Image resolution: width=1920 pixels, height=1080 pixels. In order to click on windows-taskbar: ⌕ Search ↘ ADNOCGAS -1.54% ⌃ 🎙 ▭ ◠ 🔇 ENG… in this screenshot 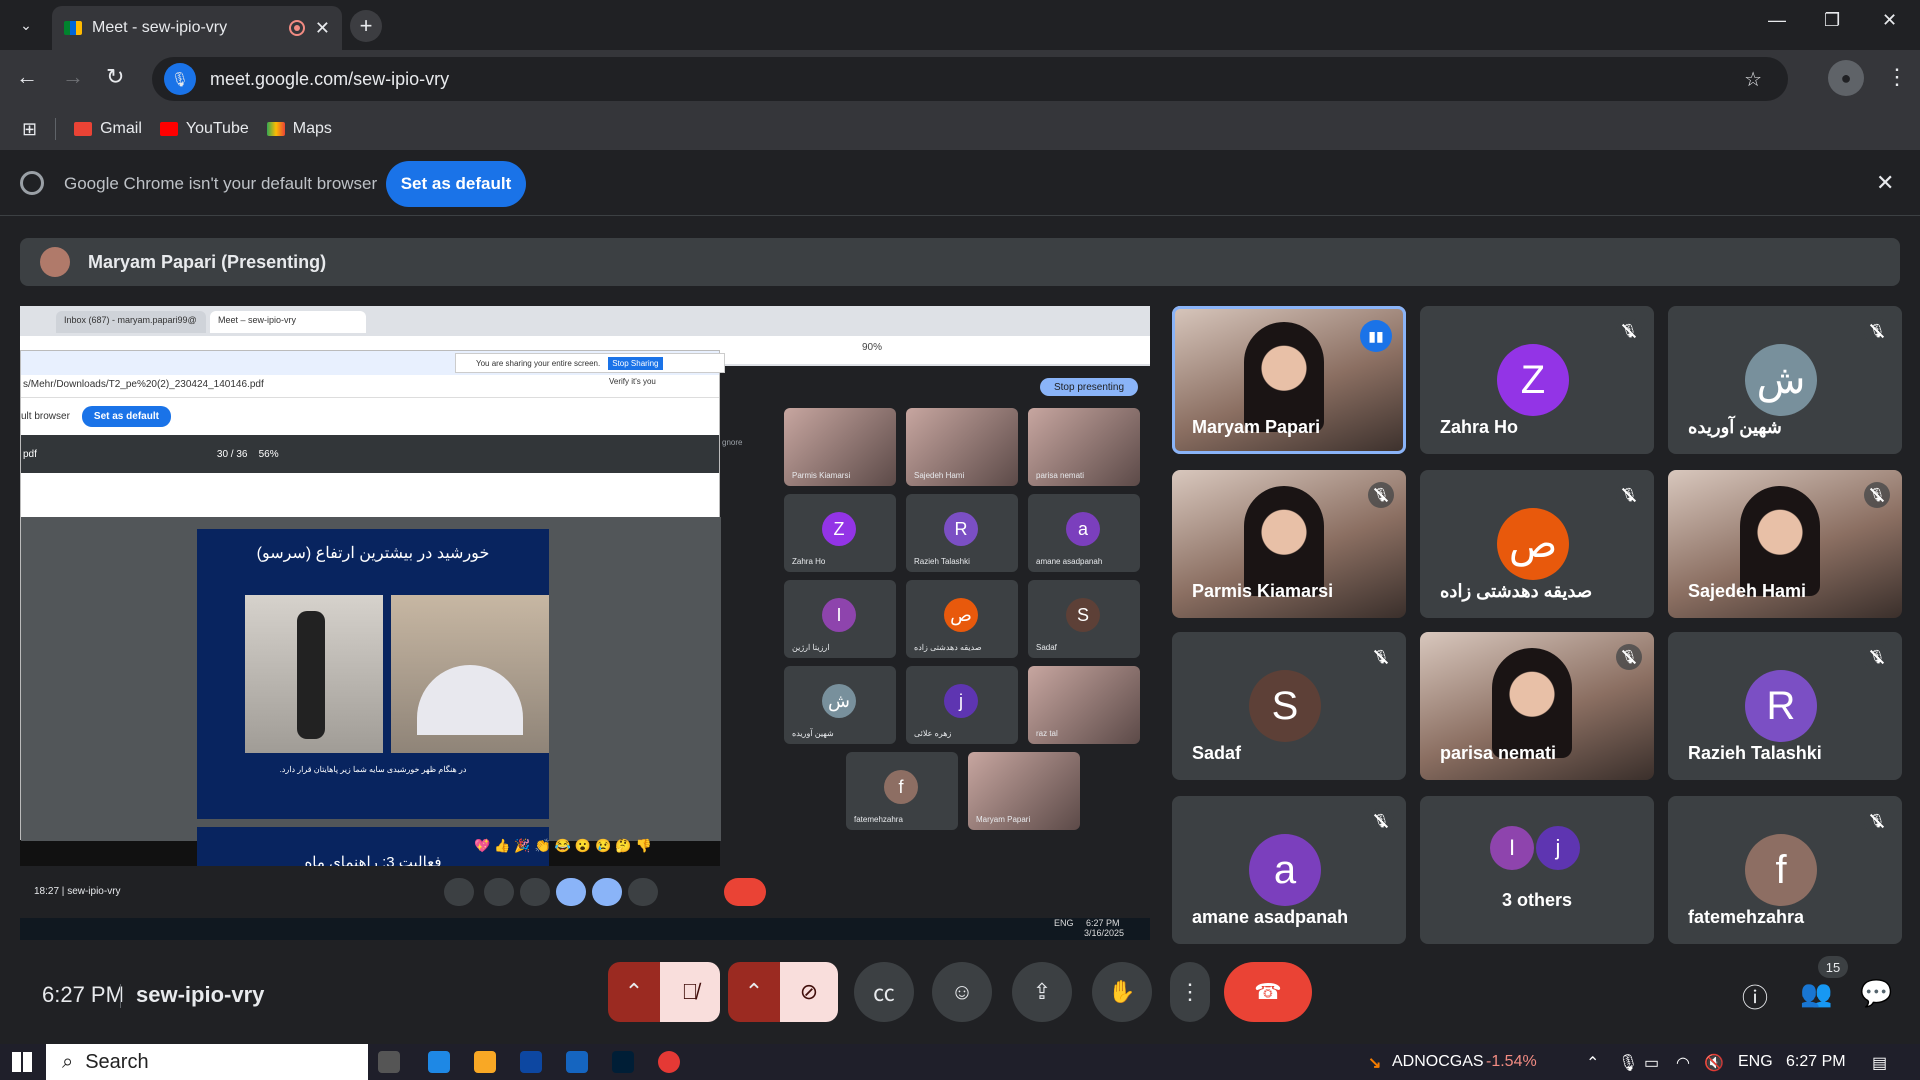, I will do `click(960, 1062)`.